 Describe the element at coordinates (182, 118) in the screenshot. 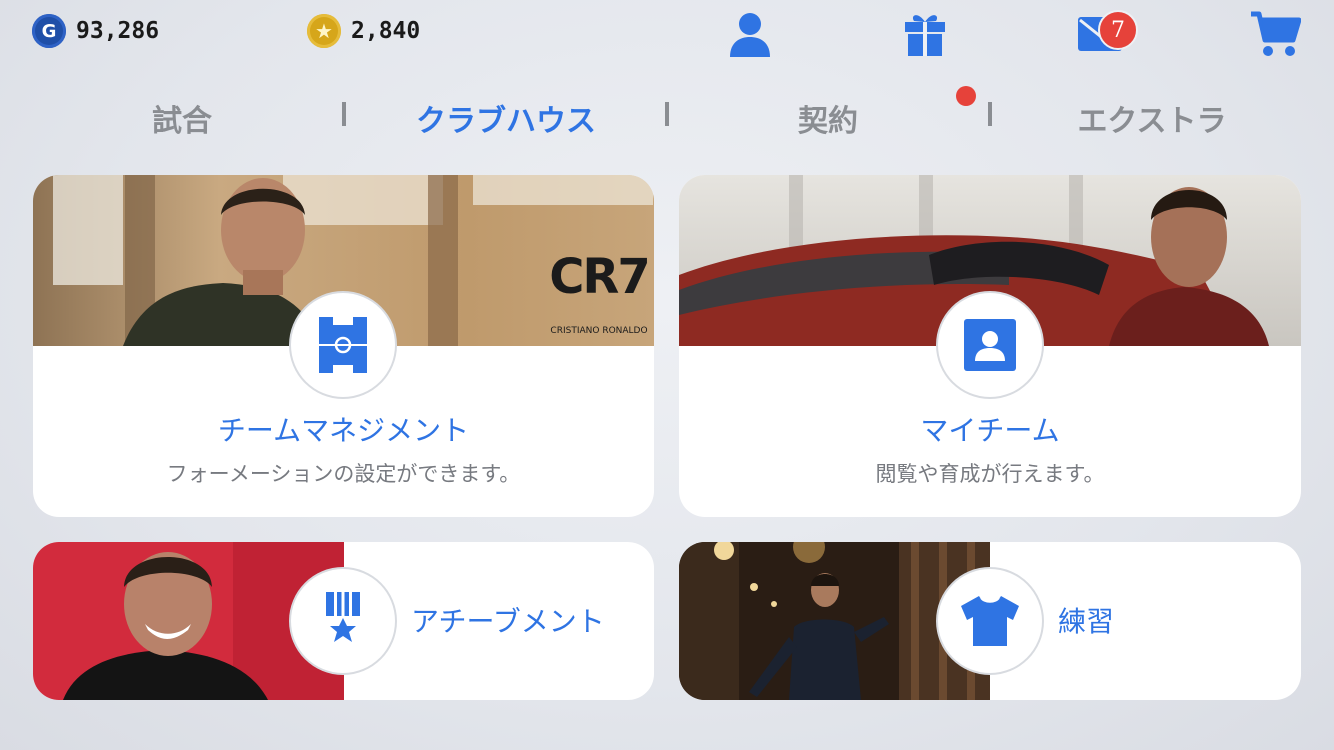

I see `tab-match: 試合` at that location.